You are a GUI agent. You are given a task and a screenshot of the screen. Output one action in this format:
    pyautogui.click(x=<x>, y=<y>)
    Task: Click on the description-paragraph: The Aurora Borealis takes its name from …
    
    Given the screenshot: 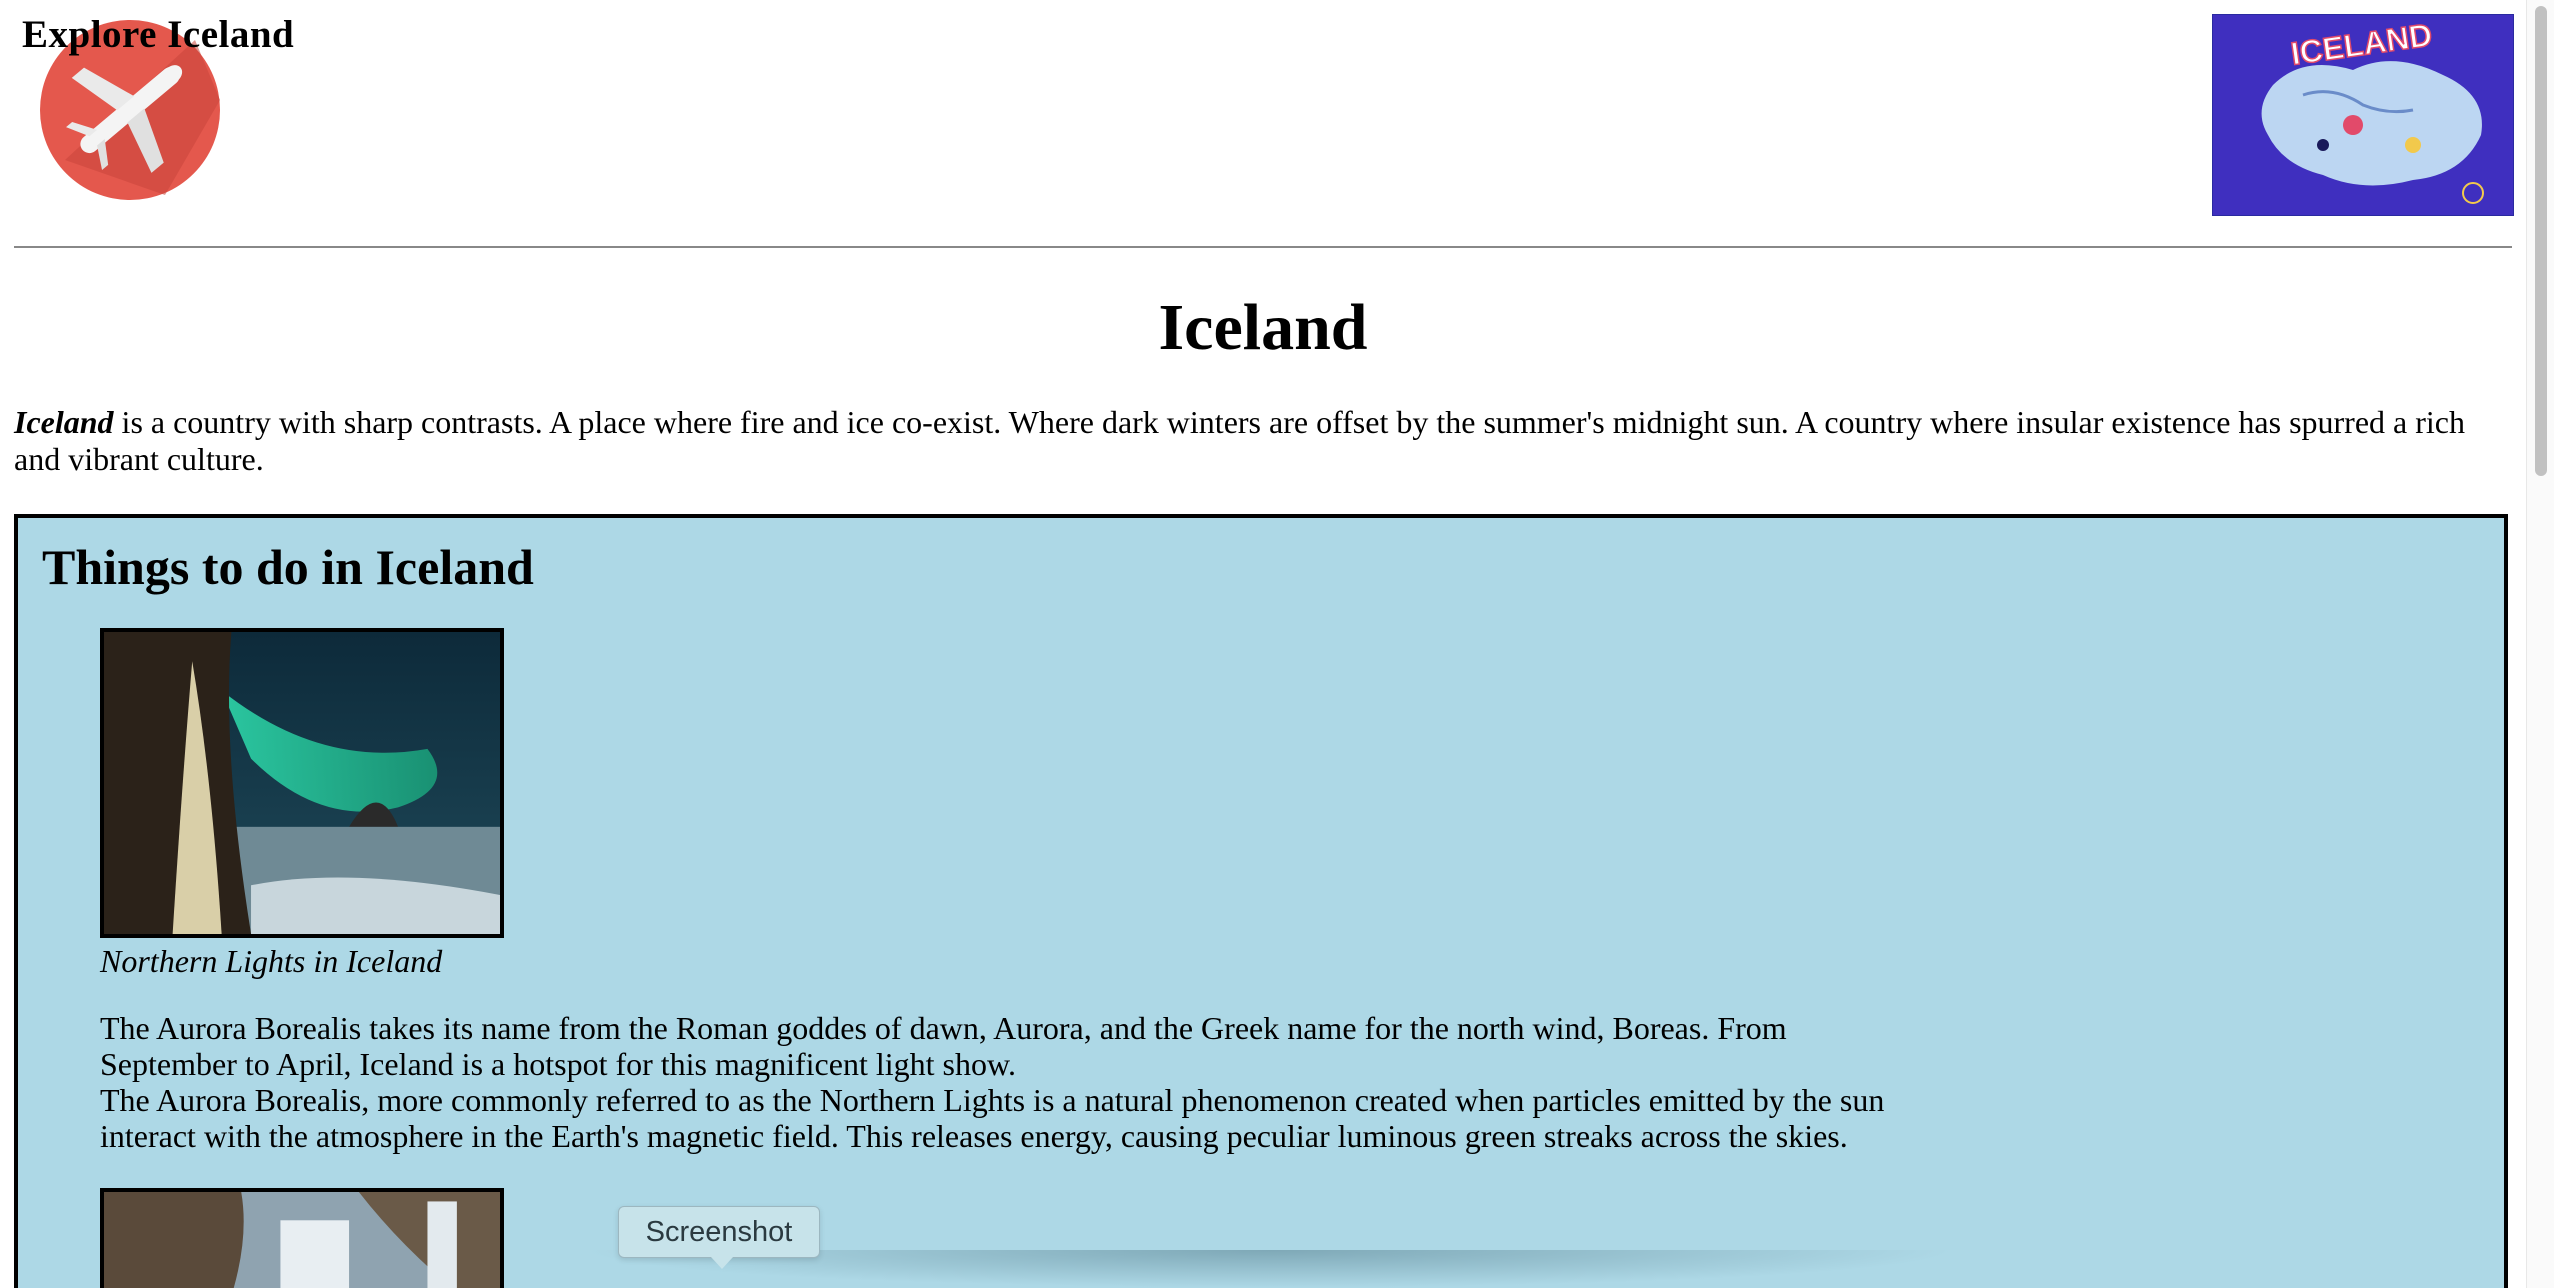 What is the action you would take?
    pyautogui.click(x=943, y=1046)
    